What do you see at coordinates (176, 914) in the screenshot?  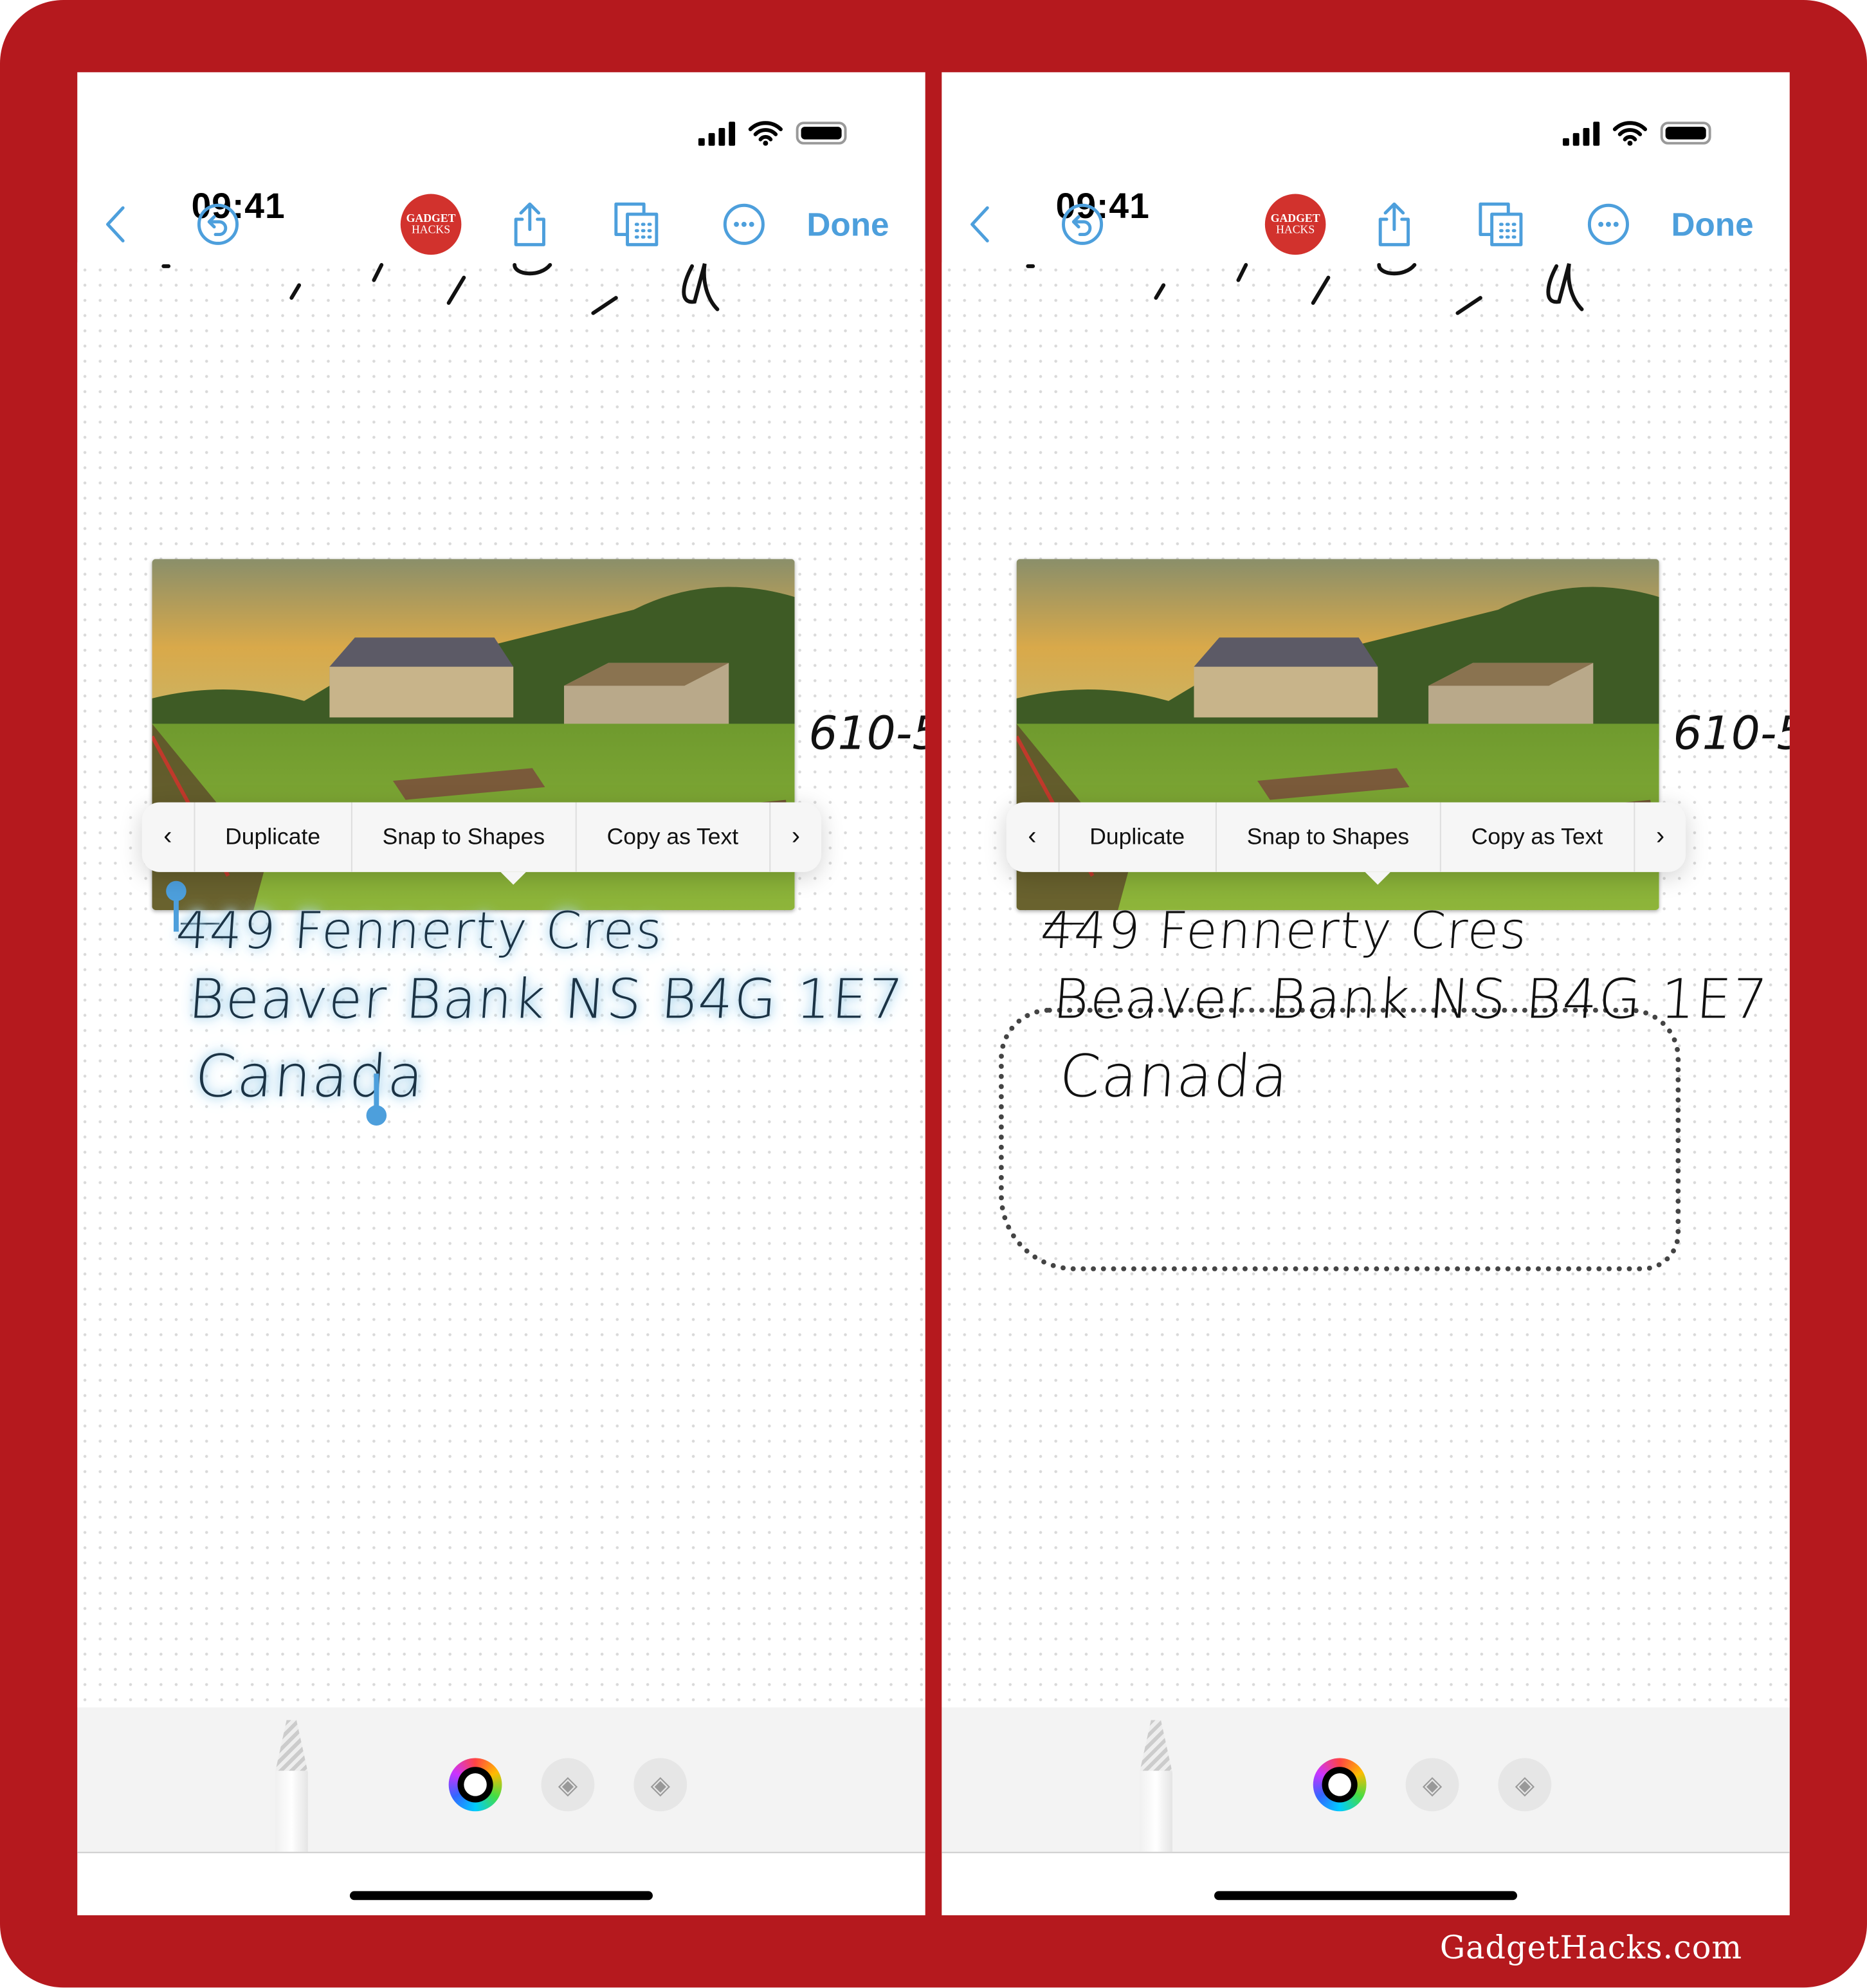 I see `selection-start-handle-bar` at bounding box center [176, 914].